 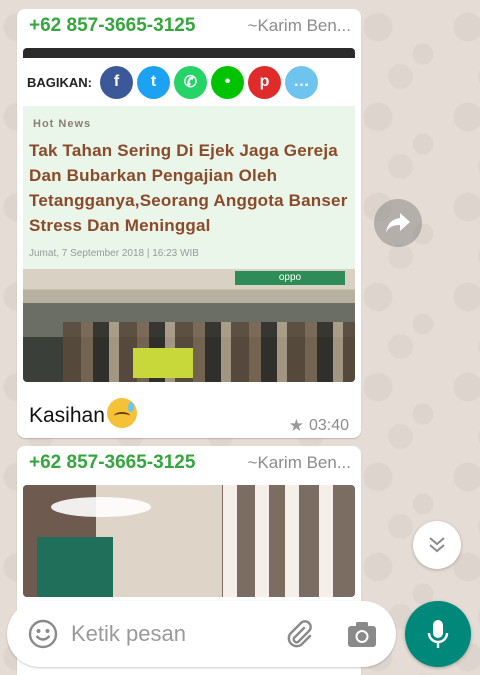 I want to click on article-category: Hot News, so click(x=62, y=124).